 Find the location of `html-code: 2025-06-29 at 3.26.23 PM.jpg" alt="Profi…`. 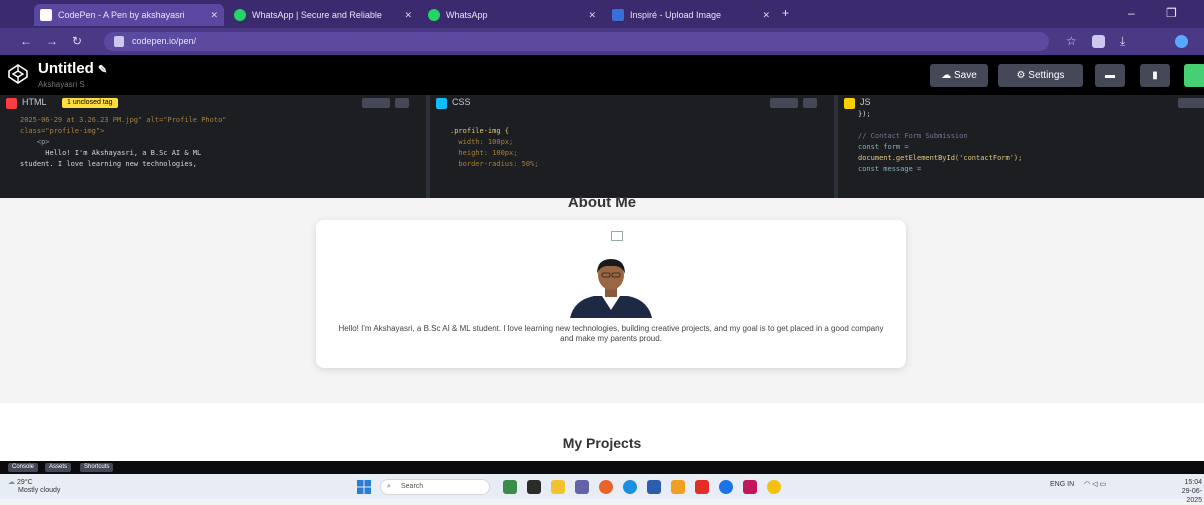

html-code: 2025-06-29 at 3.26.23 PM.jpg" alt="Profi… is located at coordinates (218, 142).